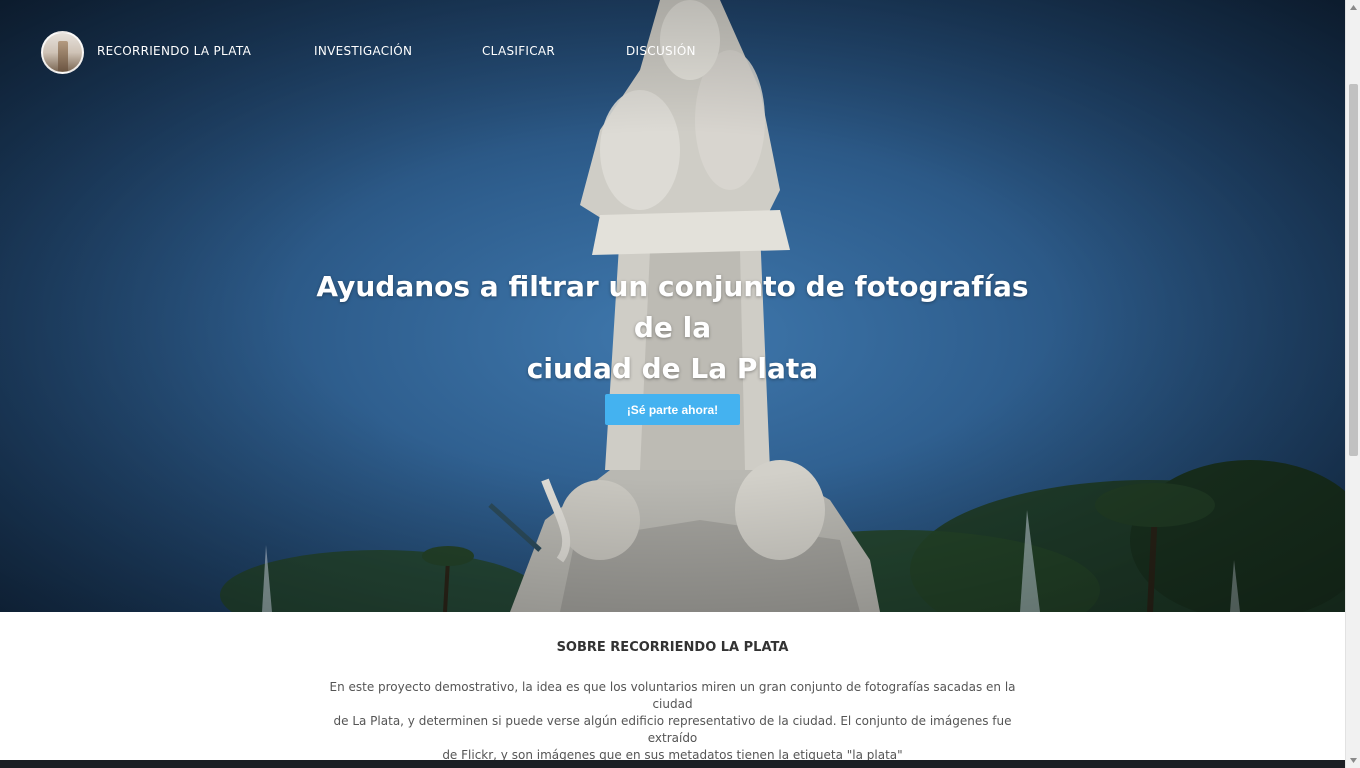 The image size is (1360, 768). Describe the element at coordinates (63, 55) in the screenshot. I see `logo-tower-image` at that location.